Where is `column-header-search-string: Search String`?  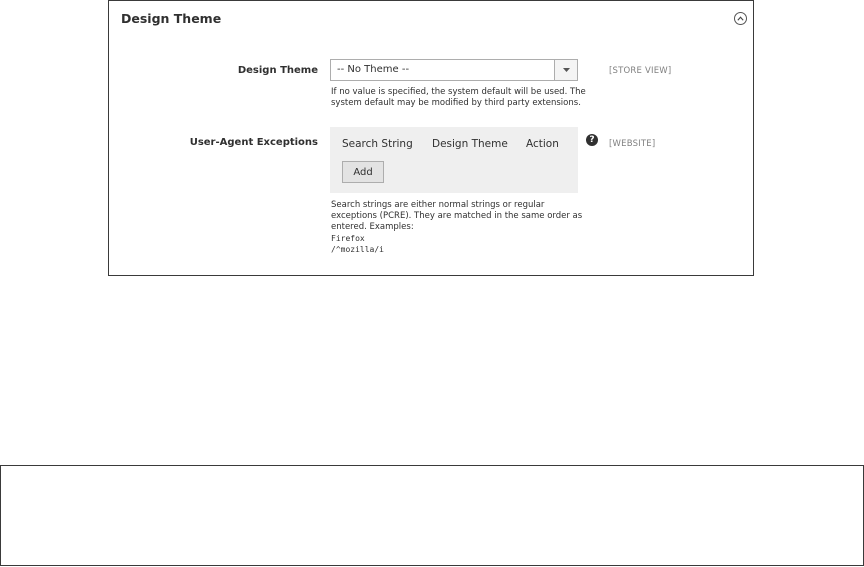 column-header-search-string: Search String is located at coordinates (377, 144).